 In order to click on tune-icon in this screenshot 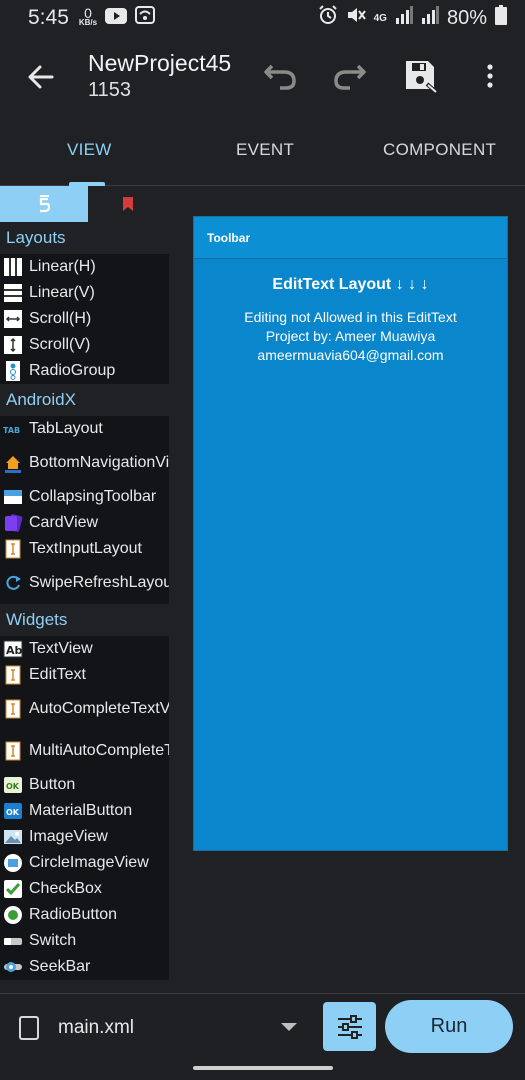, I will do `click(349, 1026)`.